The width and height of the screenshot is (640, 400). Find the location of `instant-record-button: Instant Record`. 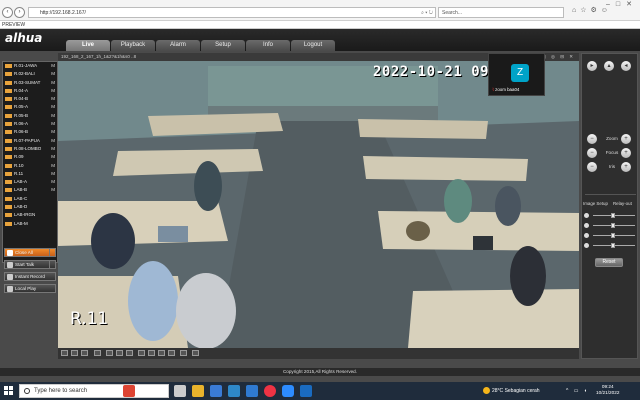

instant-record-button: Instant Record is located at coordinates (30, 276).